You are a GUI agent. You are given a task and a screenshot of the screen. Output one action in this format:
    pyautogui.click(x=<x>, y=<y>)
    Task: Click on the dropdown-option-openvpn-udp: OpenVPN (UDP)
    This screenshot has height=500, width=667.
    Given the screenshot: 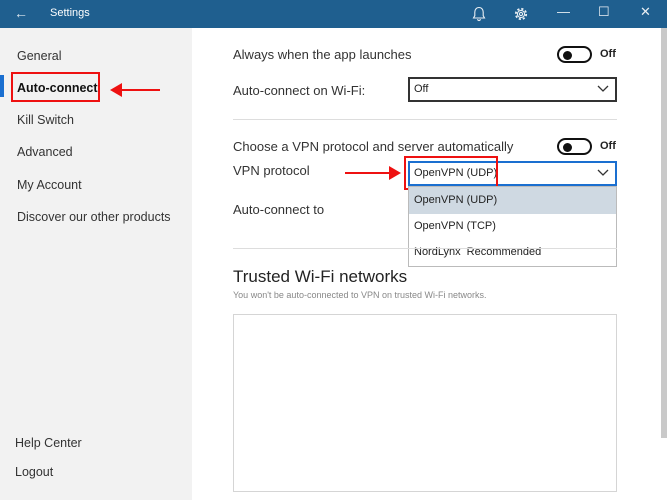 What is the action you would take?
    pyautogui.click(x=512, y=200)
    